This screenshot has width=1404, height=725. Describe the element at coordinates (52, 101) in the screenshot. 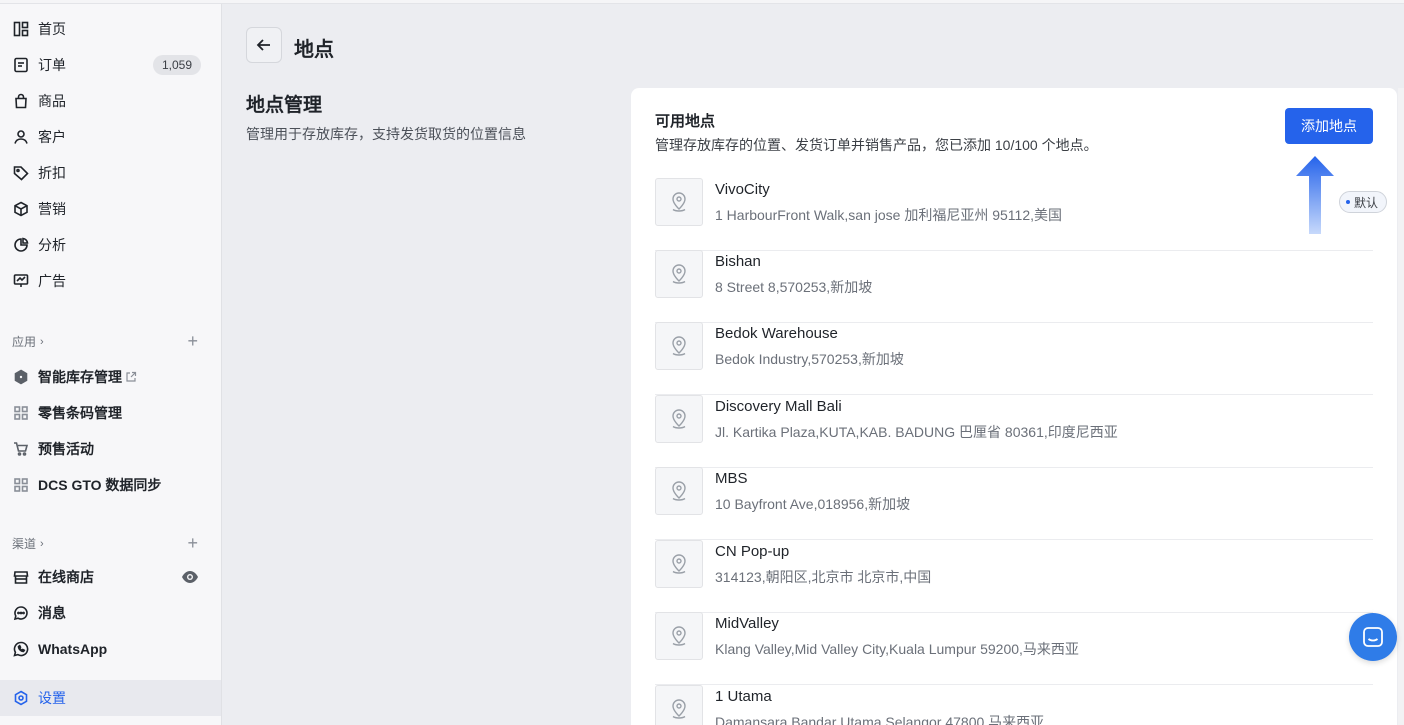

I see `sidebar-item-label: 商品` at that location.